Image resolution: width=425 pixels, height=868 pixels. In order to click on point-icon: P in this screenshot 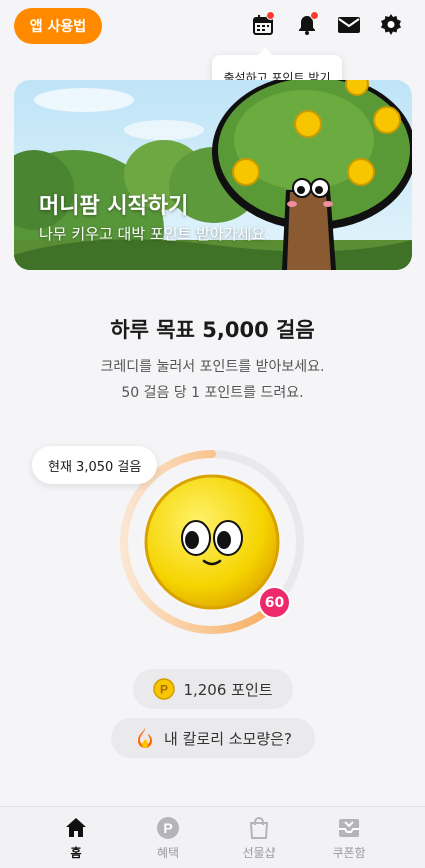, I will do `click(168, 827)`.